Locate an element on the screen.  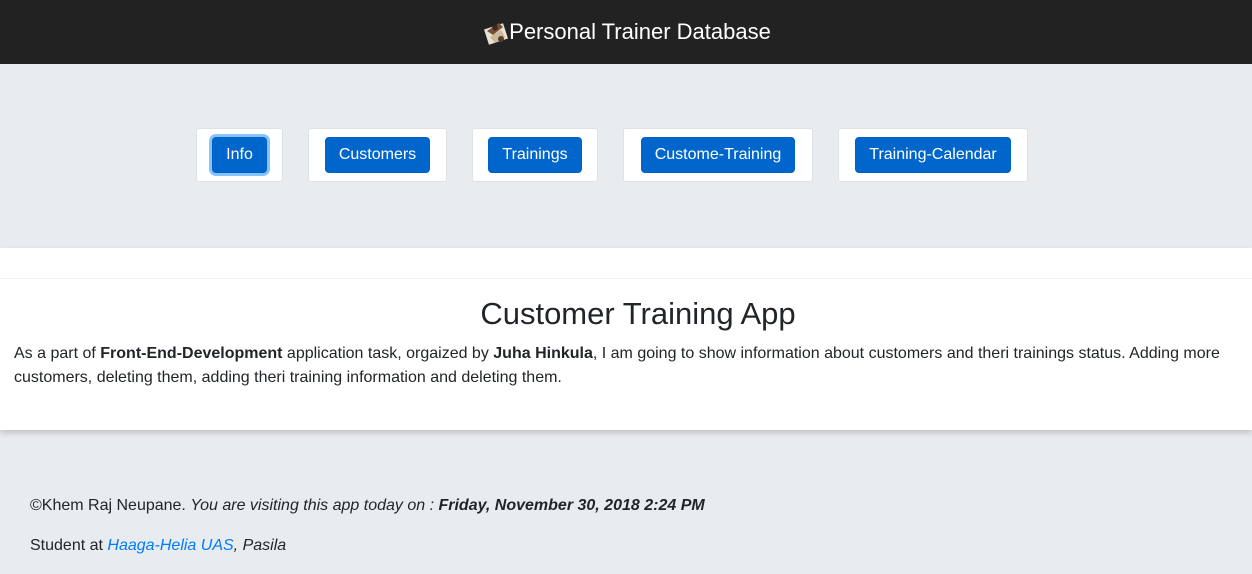
trainings-button: Trainings is located at coordinates (535, 155).